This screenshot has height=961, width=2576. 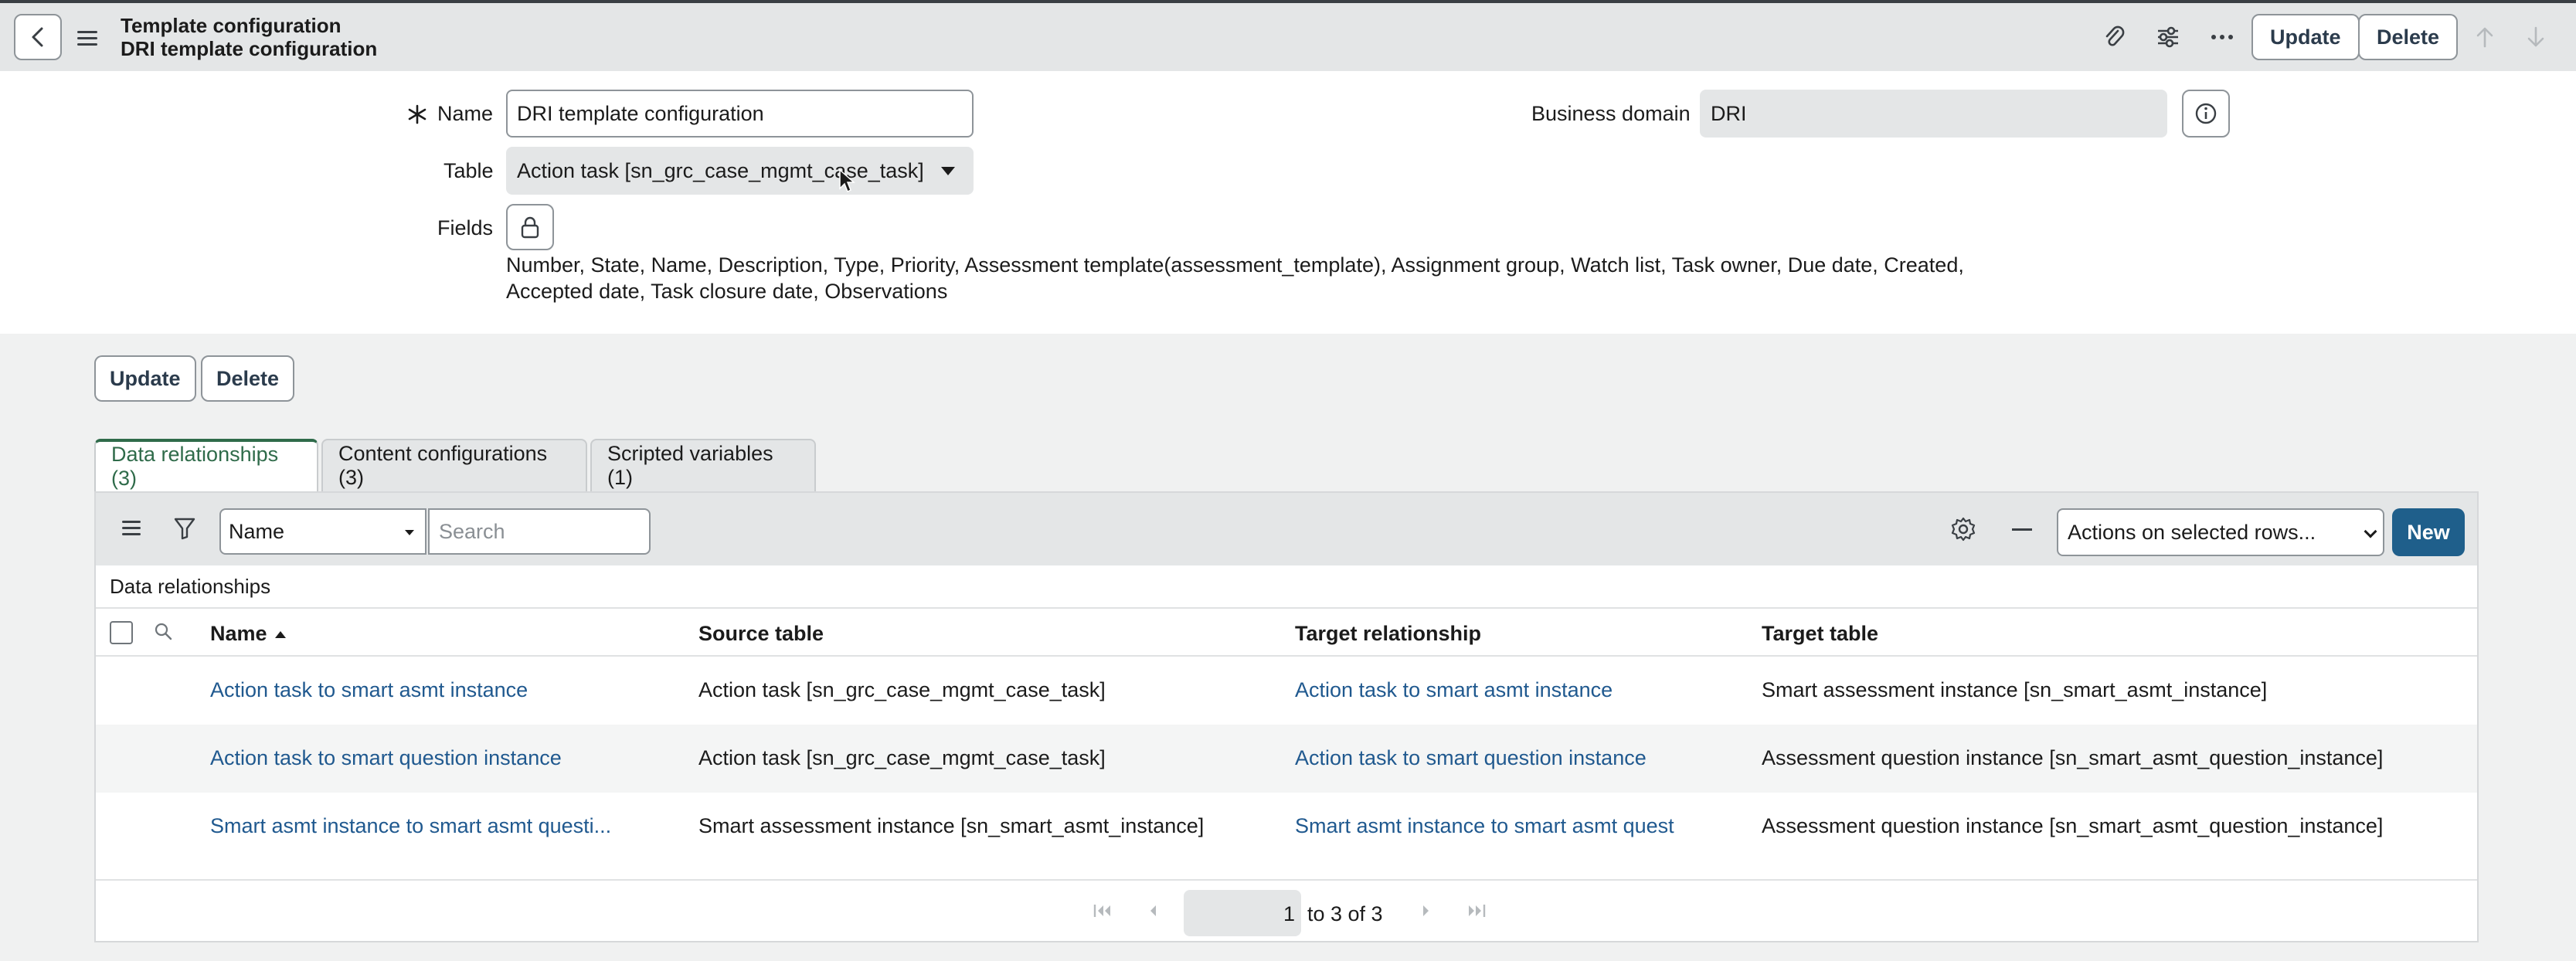 What do you see at coordinates (1611, 113) in the screenshot?
I see `business-domain-label: Business domain` at bounding box center [1611, 113].